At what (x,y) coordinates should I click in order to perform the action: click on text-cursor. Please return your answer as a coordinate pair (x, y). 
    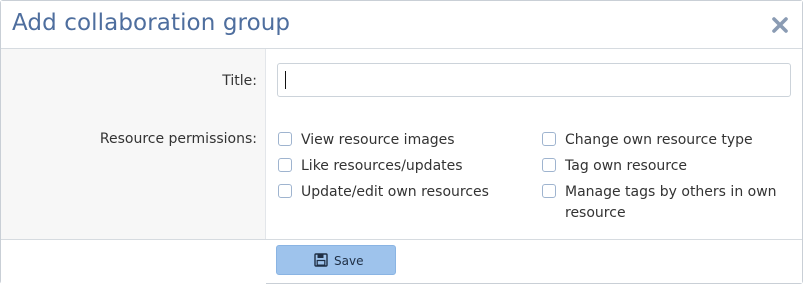
    Looking at the image, I should click on (285, 80).